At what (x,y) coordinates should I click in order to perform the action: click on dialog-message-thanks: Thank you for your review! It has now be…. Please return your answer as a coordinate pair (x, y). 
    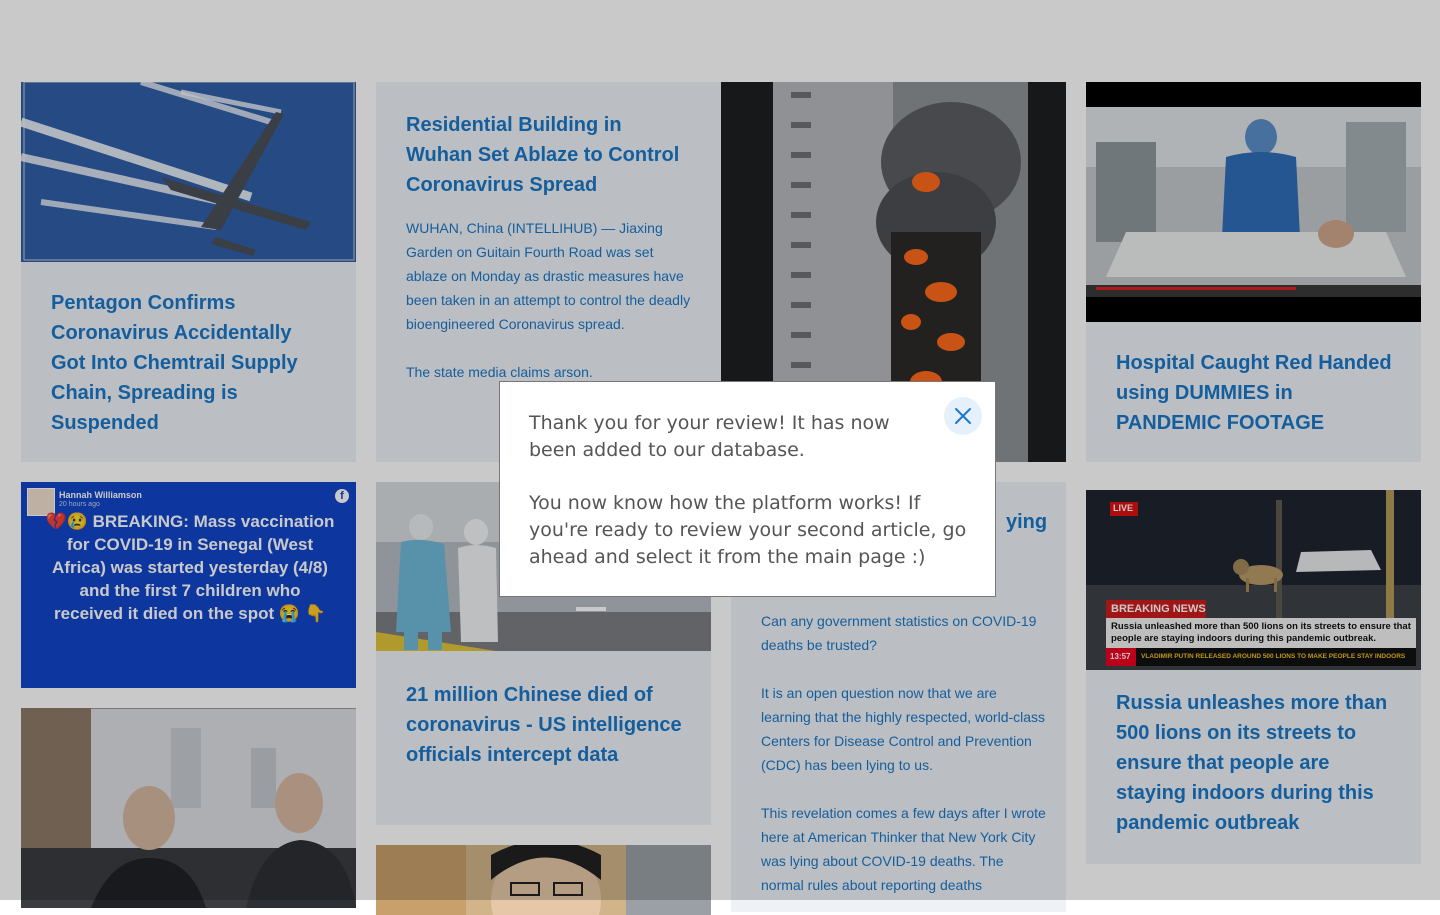
    Looking at the image, I should click on (709, 436).